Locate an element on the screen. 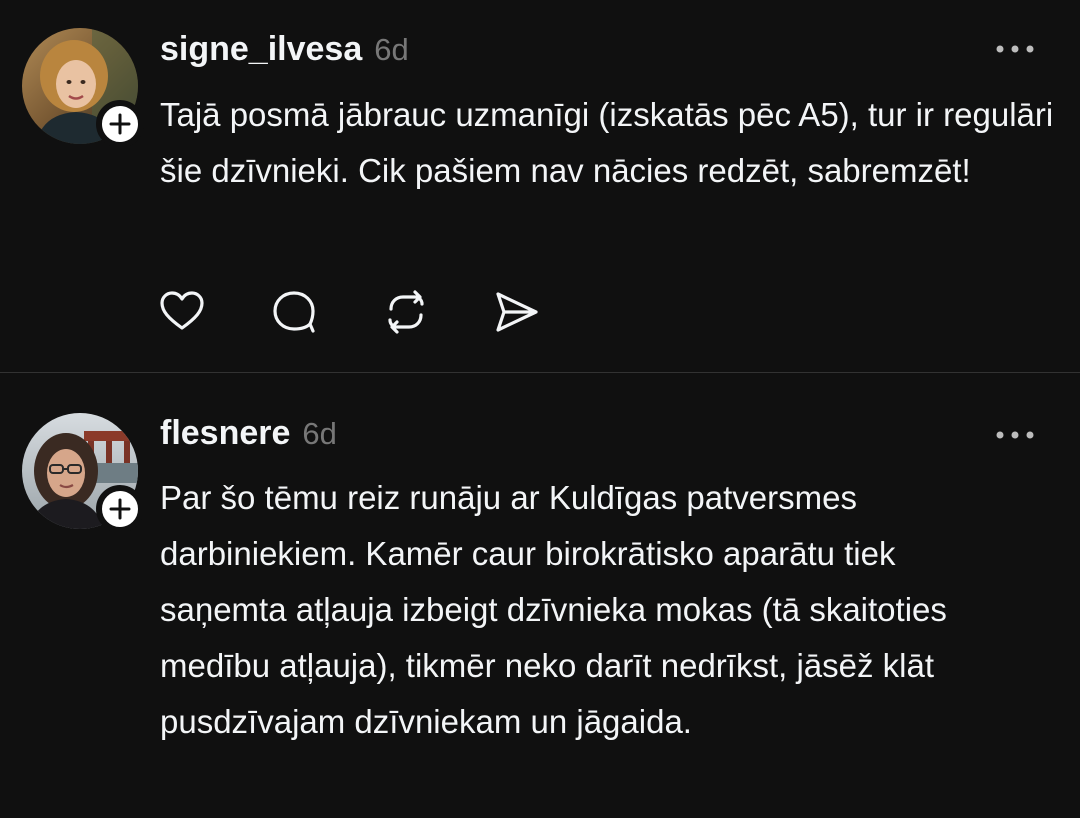  repost-icon is located at coordinates (406, 312).